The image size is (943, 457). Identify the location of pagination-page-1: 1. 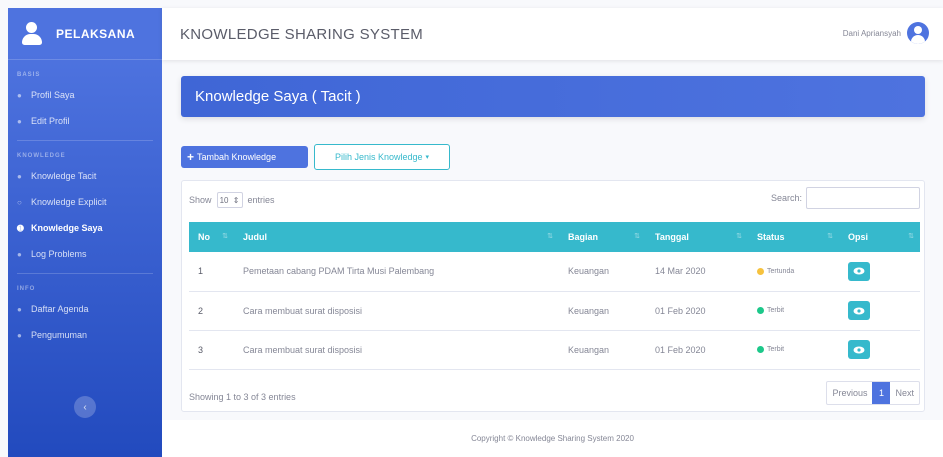
(881, 393).